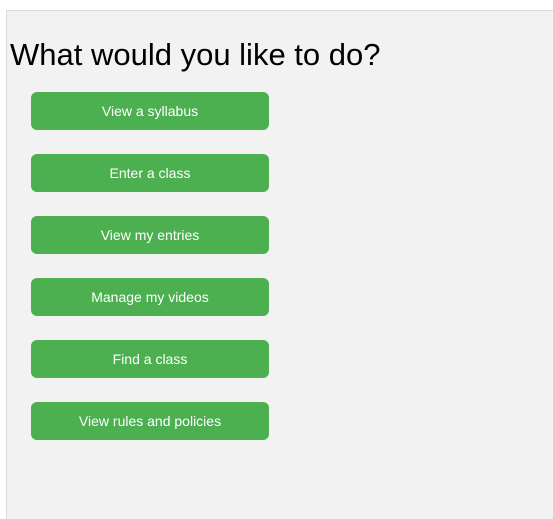 The height and width of the screenshot is (519, 553). What do you see at coordinates (150, 421) in the screenshot?
I see `view-rules-policies-button: View rules and policies` at bounding box center [150, 421].